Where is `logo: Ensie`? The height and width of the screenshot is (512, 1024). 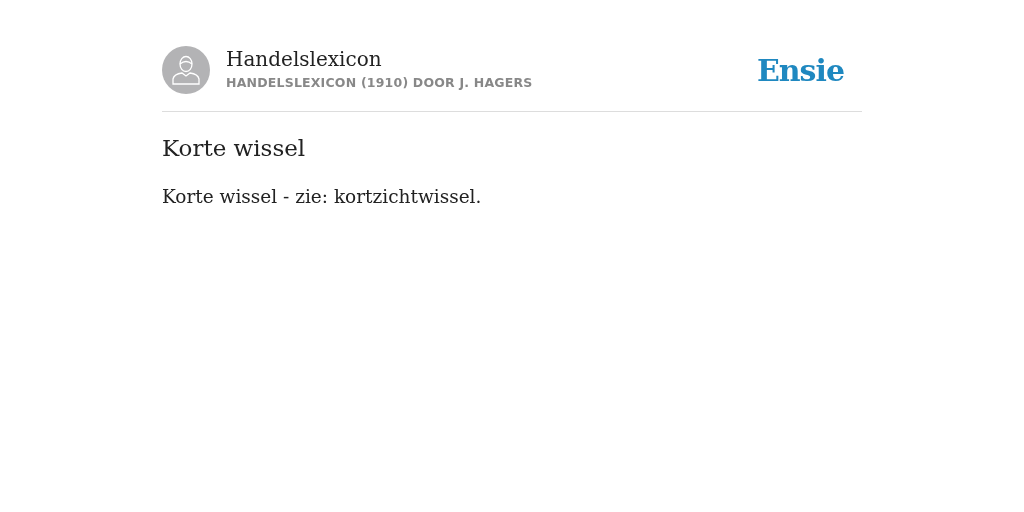
logo: Ensie is located at coordinates (800, 70).